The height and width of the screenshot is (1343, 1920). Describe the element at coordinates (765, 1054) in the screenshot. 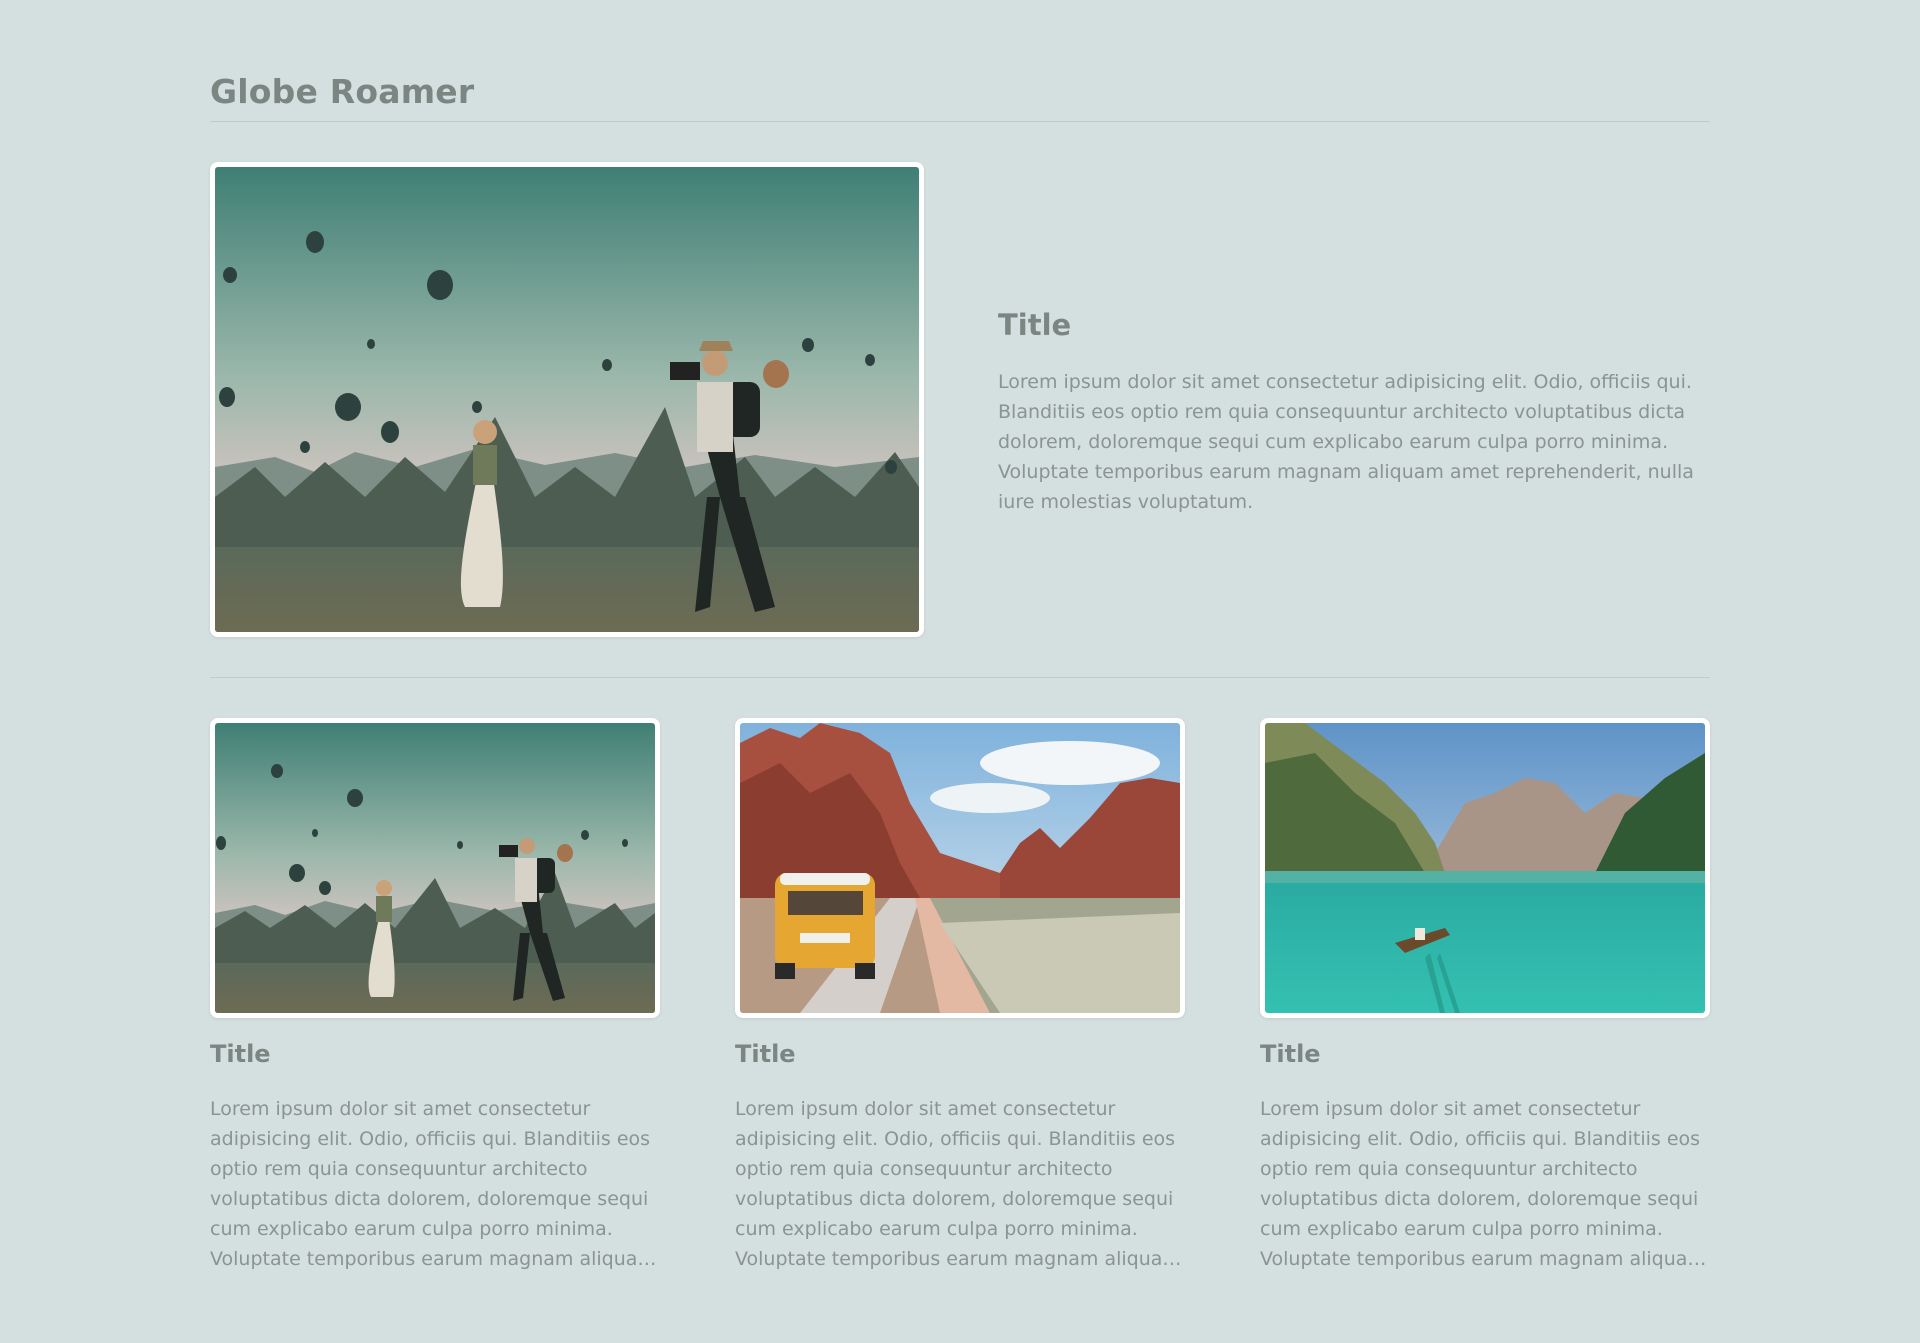

I see `card-2-title: Title` at that location.